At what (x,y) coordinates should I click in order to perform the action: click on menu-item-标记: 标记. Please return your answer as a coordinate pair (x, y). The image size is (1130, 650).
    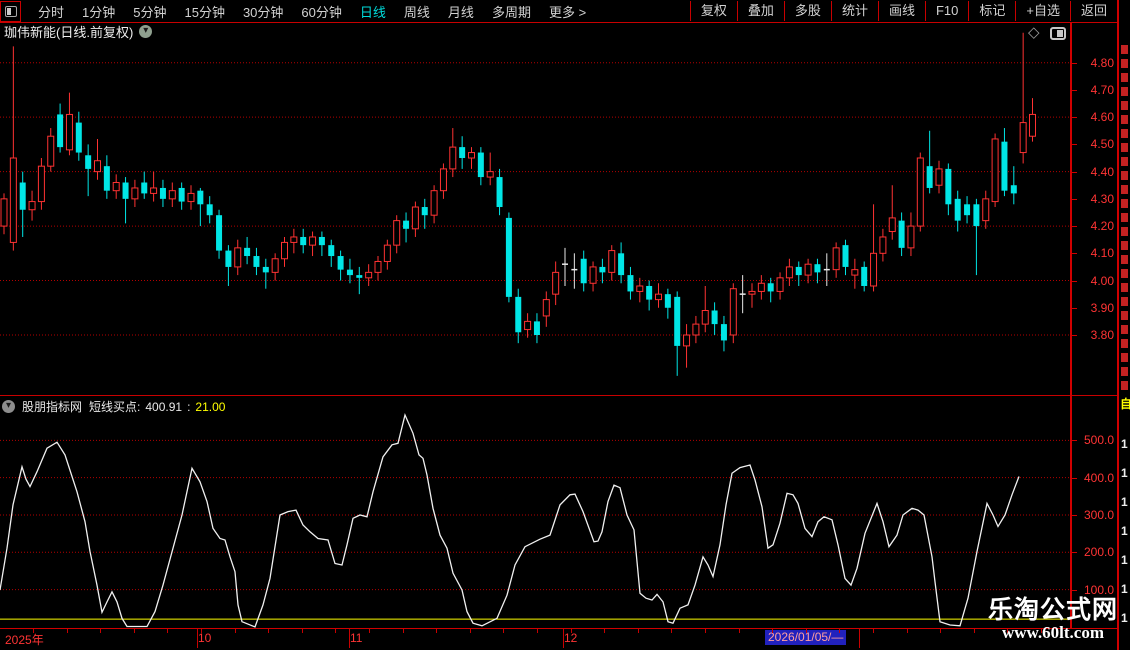
    Looking at the image, I should click on (991, 11).